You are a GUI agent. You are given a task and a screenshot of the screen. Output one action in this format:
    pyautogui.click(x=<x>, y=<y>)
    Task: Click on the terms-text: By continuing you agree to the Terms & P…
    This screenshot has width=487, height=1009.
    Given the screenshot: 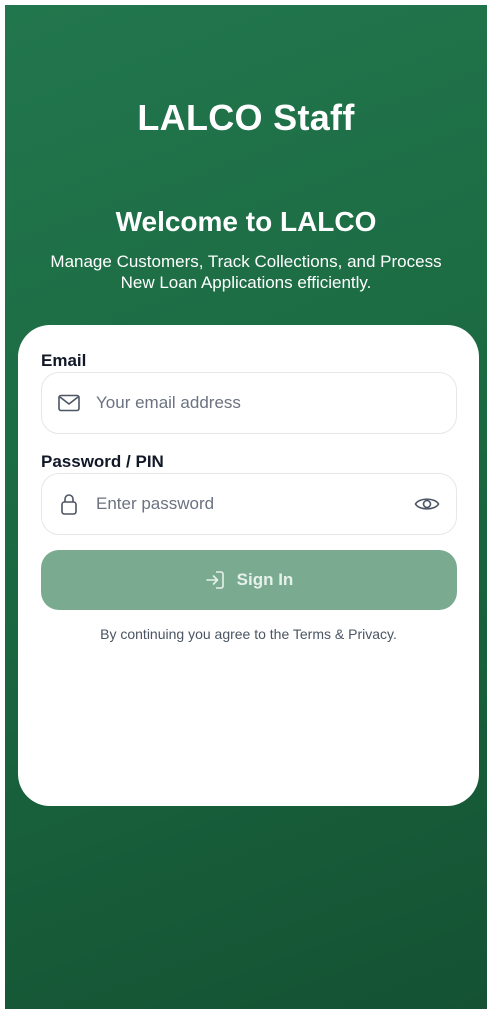 What is the action you would take?
    pyautogui.click(x=248, y=634)
    